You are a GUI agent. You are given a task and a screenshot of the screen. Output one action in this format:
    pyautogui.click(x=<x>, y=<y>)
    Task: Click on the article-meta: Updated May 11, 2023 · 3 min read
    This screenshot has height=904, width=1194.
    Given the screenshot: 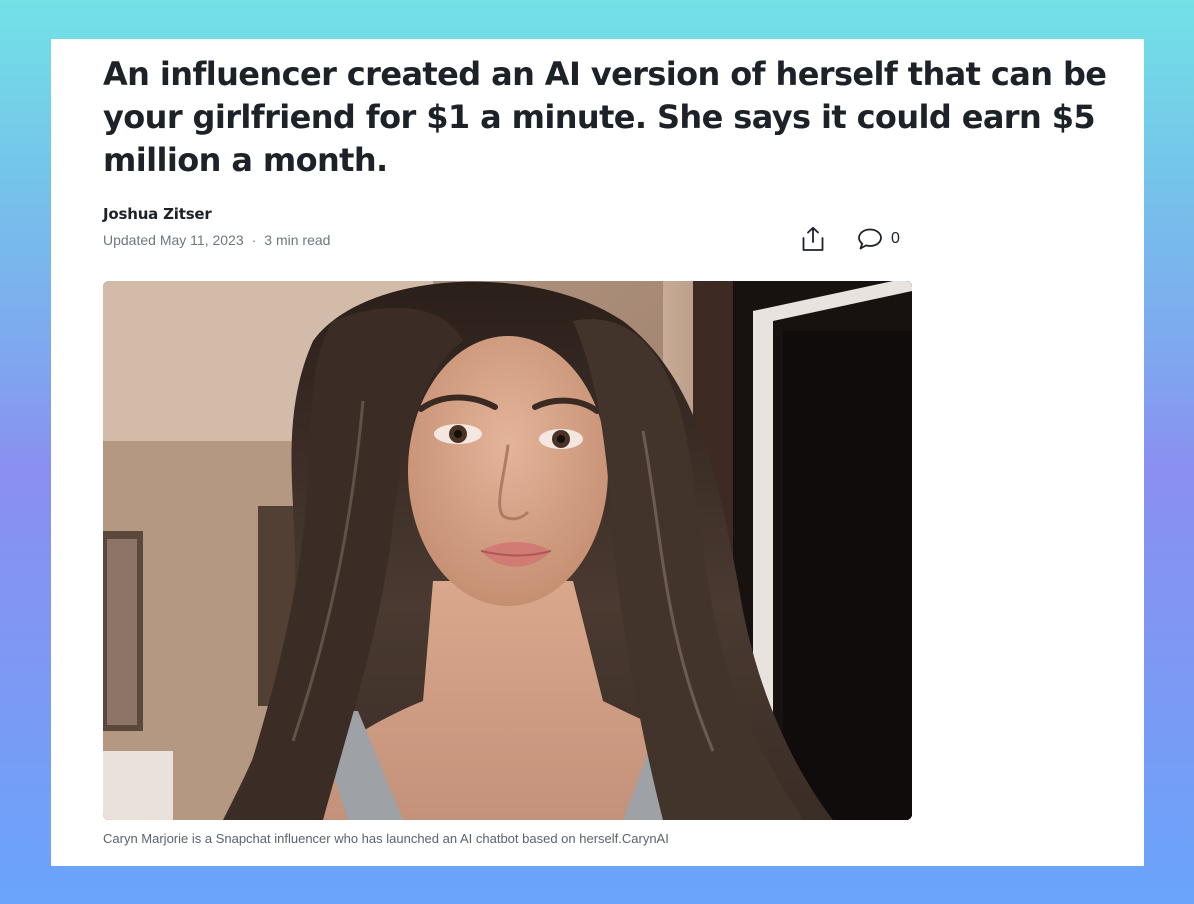 What is the action you would take?
    pyautogui.click(x=216, y=240)
    